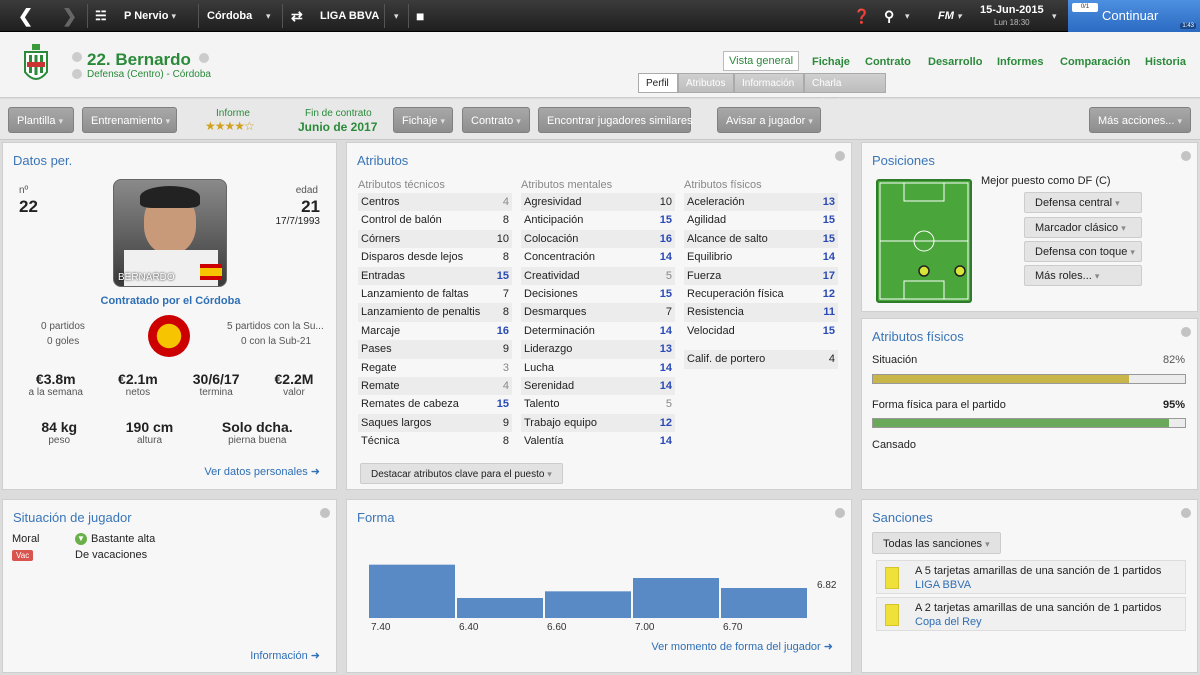 The height and width of the screenshot is (675, 1200). I want to click on find-similar-button: Encontrar jugadores similares, so click(615, 120).